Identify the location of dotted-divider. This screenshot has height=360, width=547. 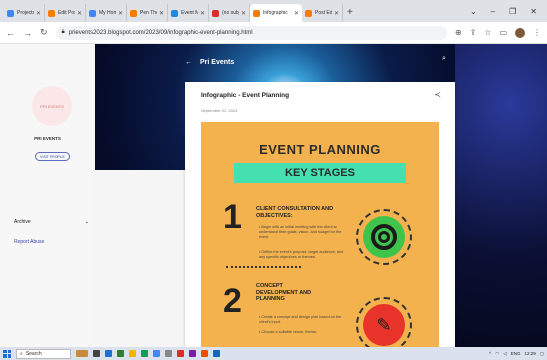
(263, 267).